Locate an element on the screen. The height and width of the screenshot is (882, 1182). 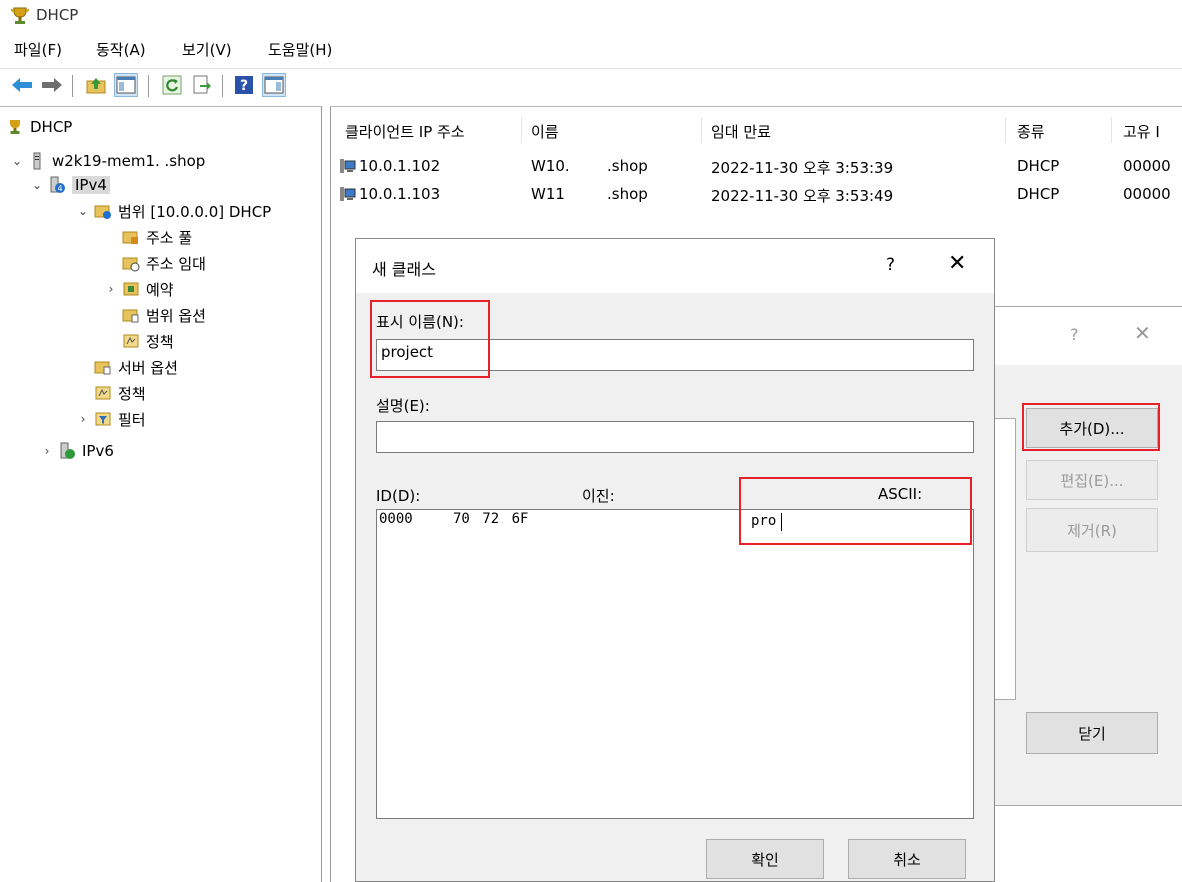
server-icon is located at coordinates (37, 161).